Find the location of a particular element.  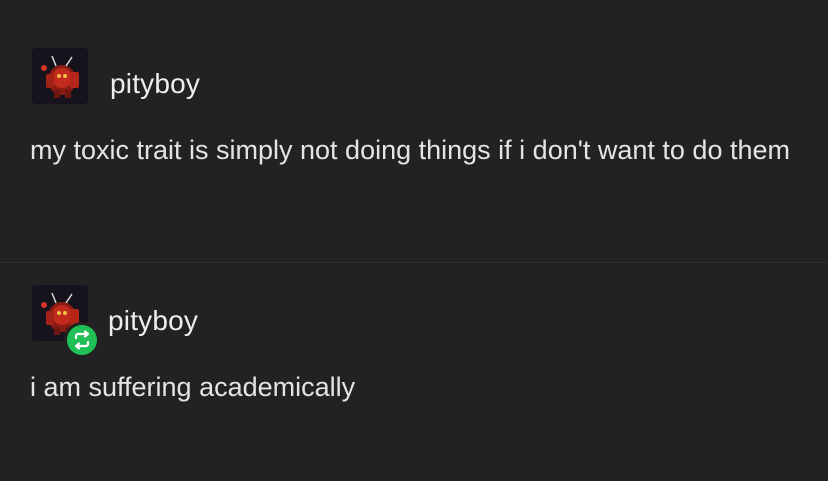

reblog-icon is located at coordinates (82, 340).